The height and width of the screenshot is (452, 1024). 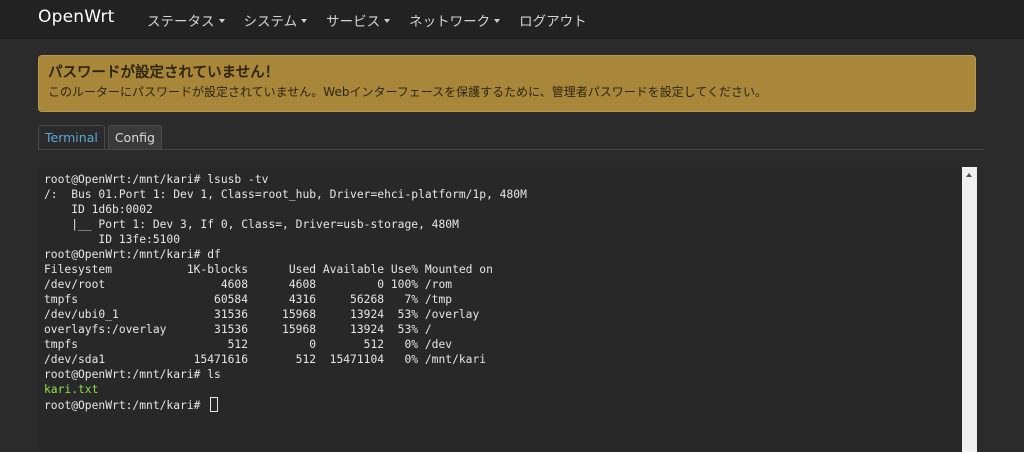 I want to click on top-navbar: OpenWrt ステータス システム サービス ネットワーク ログアウト, so click(x=512, y=19).